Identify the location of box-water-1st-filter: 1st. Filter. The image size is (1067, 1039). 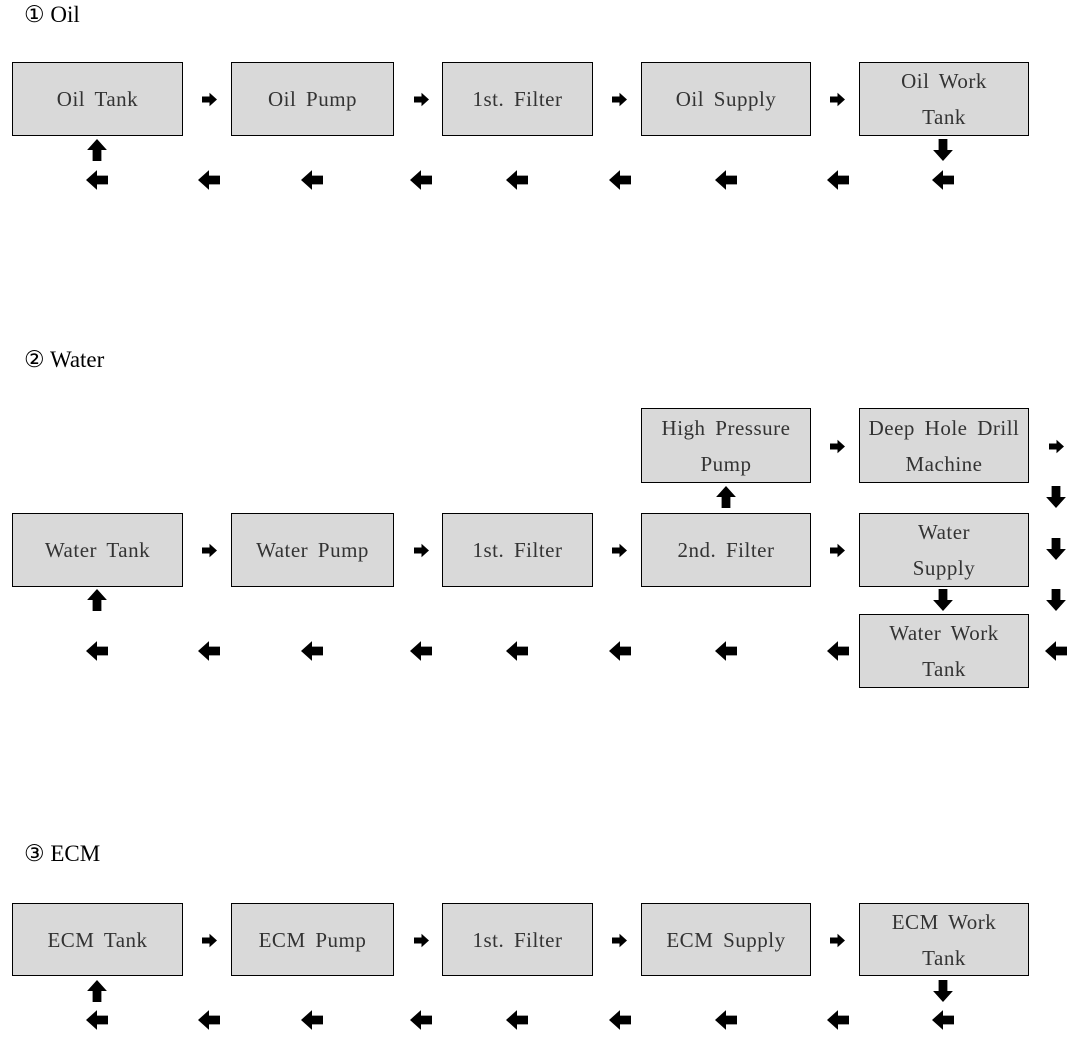
(517, 550).